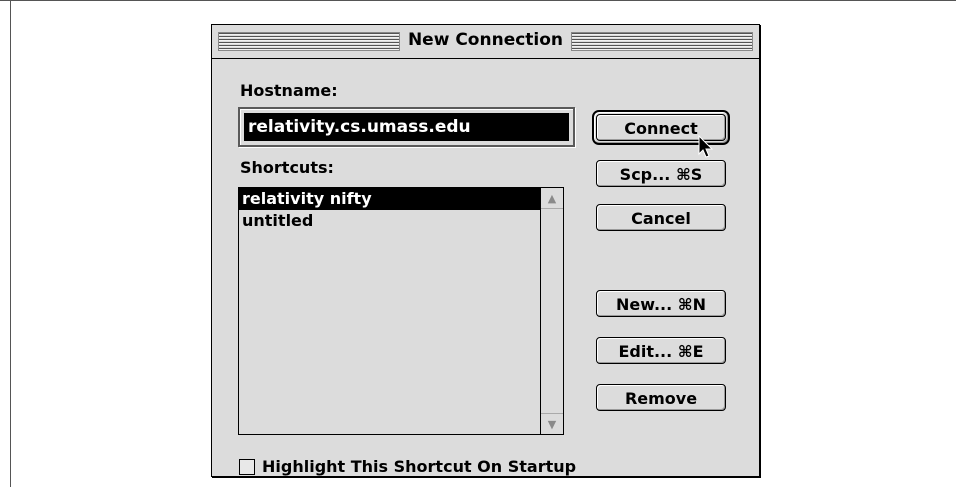 This screenshot has height=487, width=956. Describe the element at coordinates (419, 466) in the screenshot. I see `highlight-shortcut-label: Highlight This Shortcut On Startup` at that location.